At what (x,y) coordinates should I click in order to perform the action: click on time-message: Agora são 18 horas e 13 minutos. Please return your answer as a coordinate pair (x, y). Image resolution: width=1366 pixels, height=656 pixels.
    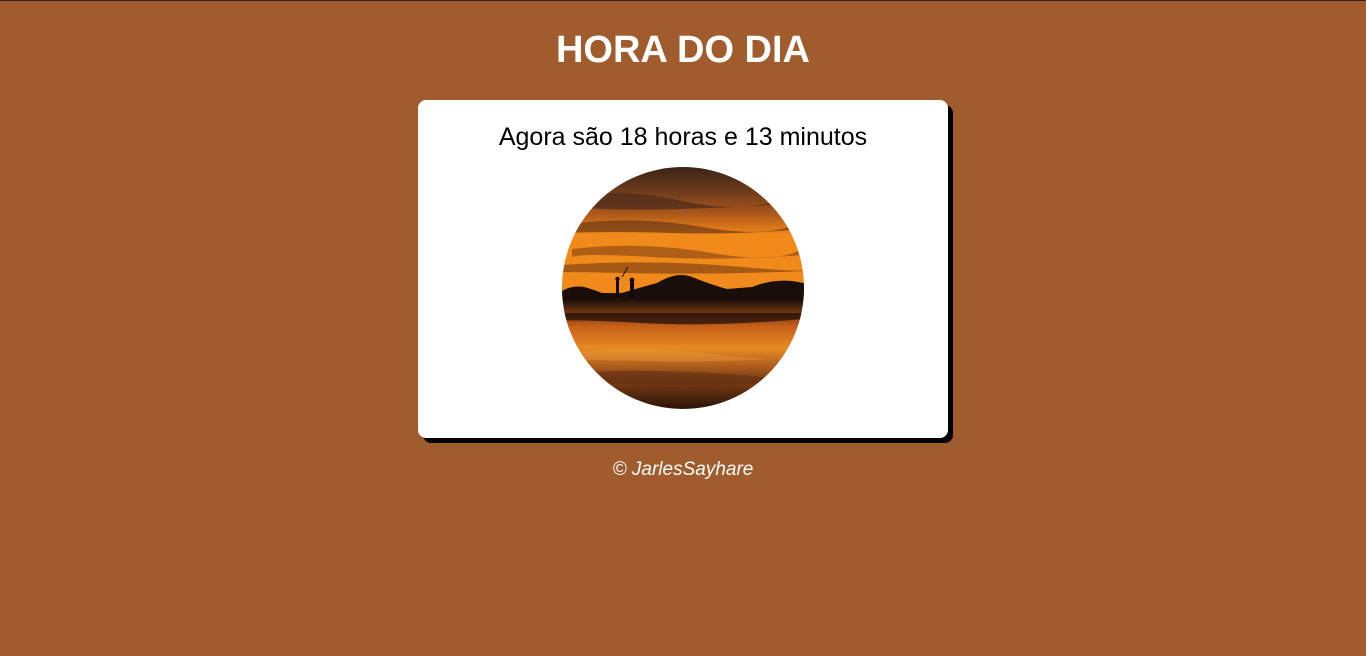
    Looking at the image, I should click on (683, 137).